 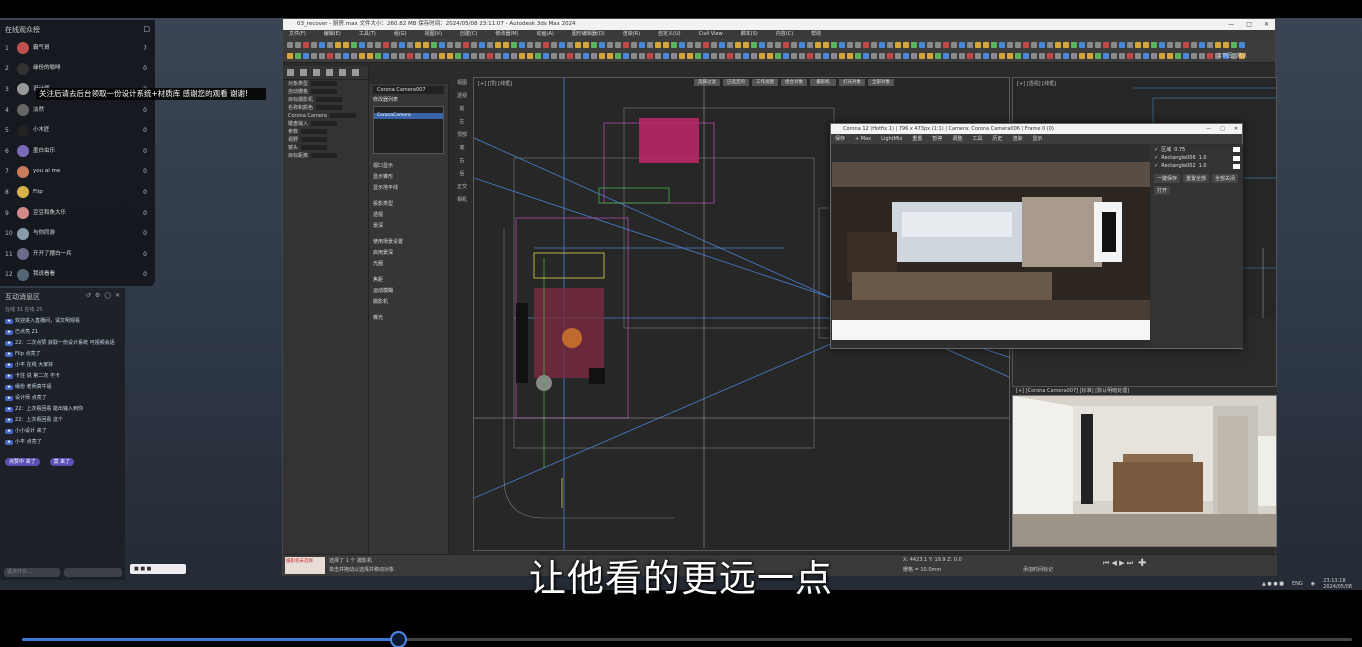 What do you see at coordinates (325, 100) in the screenshot?
I see `command-panel-item: 目标摄影机` at bounding box center [325, 100].